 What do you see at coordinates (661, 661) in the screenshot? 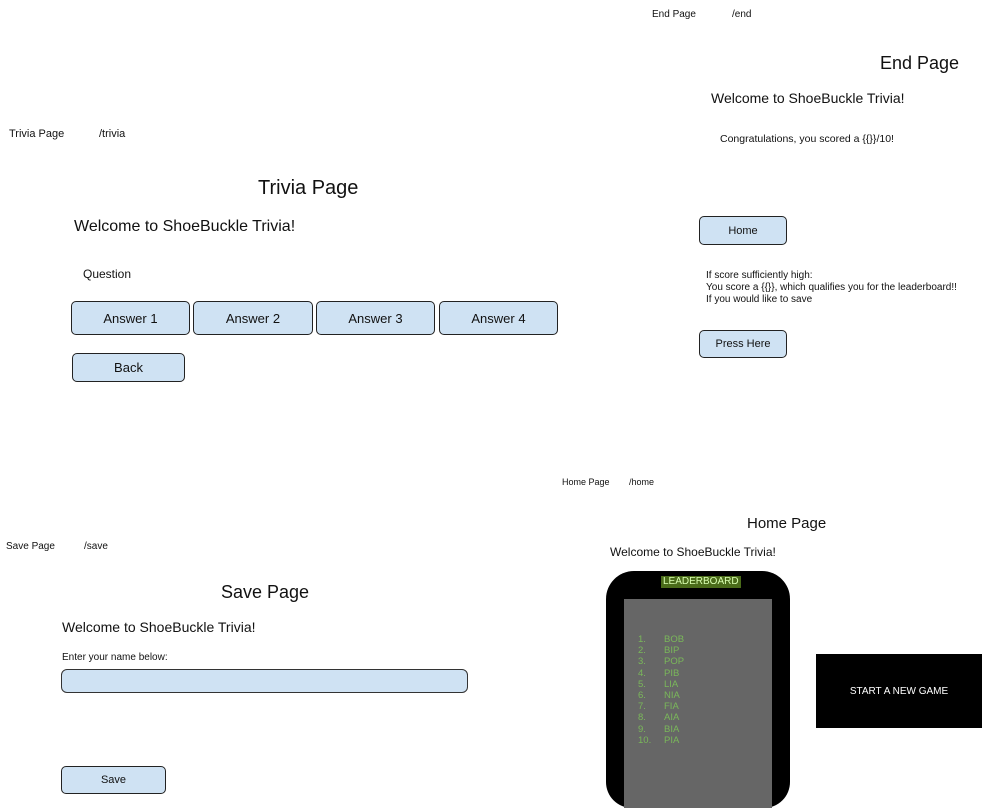
I see `leaderboard-entry: 3. POP` at bounding box center [661, 661].